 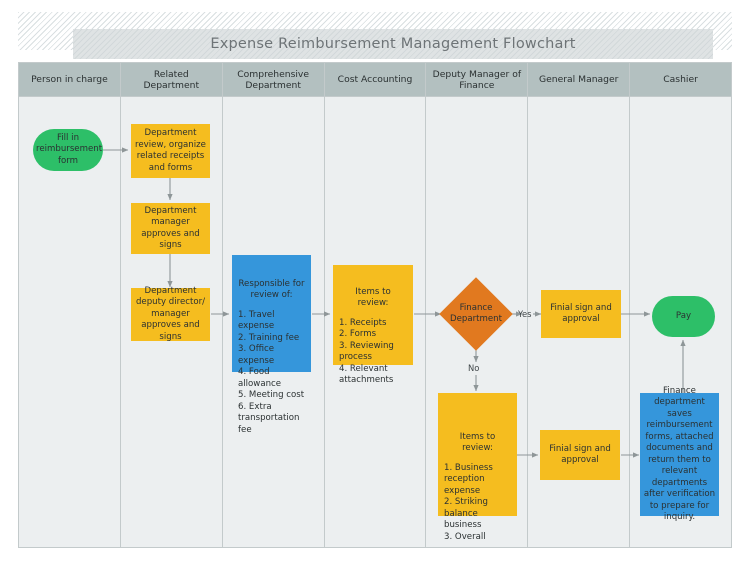 I want to click on node-title: Responsible for review of:, so click(x=271, y=289).